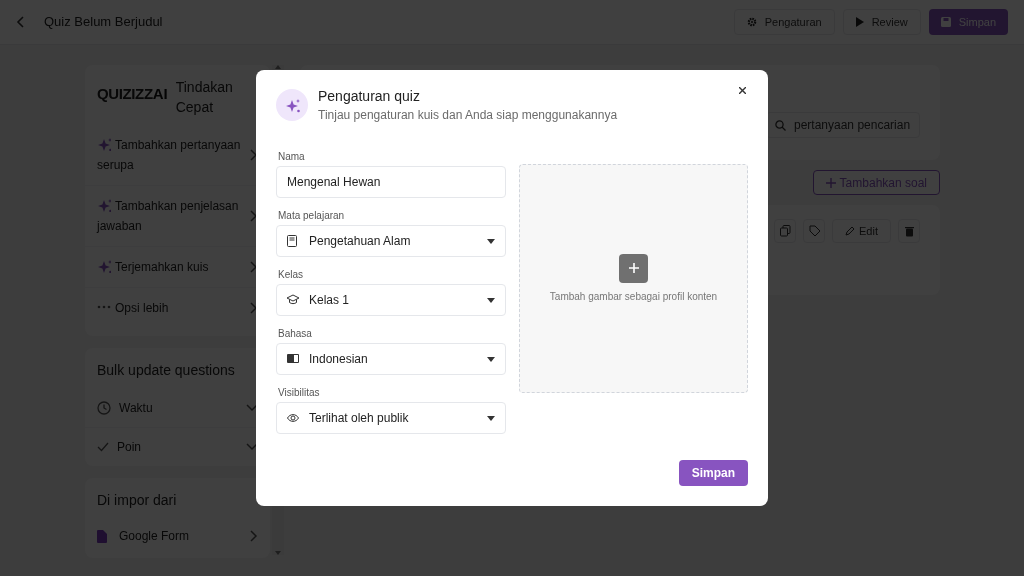  I want to click on section-title: Tindakan Cepat, so click(204, 97).